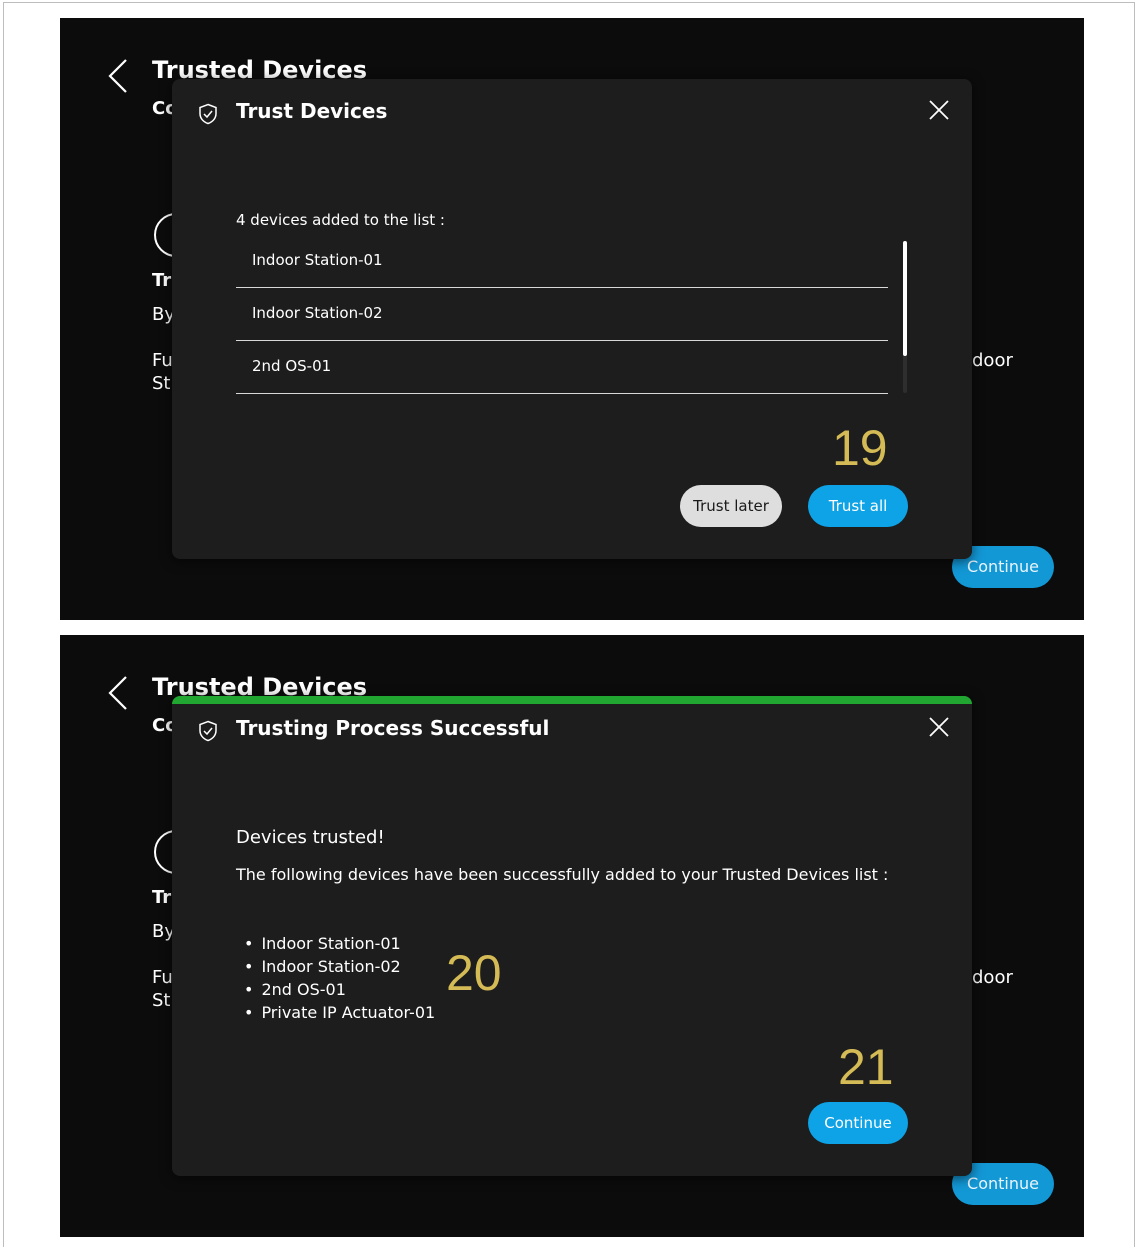  Describe the element at coordinates (474, 973) in the screenshot. I see `callout-number: 20` at that location.